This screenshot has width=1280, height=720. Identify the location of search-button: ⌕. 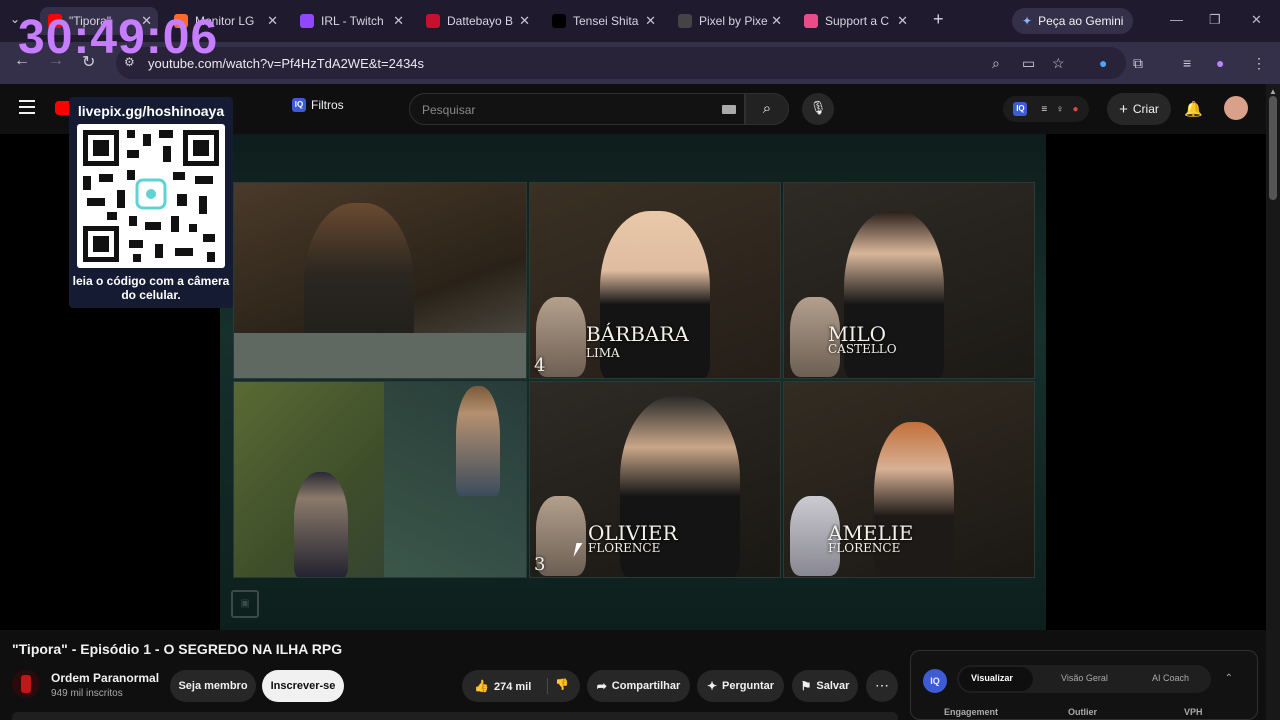
(767, 109).